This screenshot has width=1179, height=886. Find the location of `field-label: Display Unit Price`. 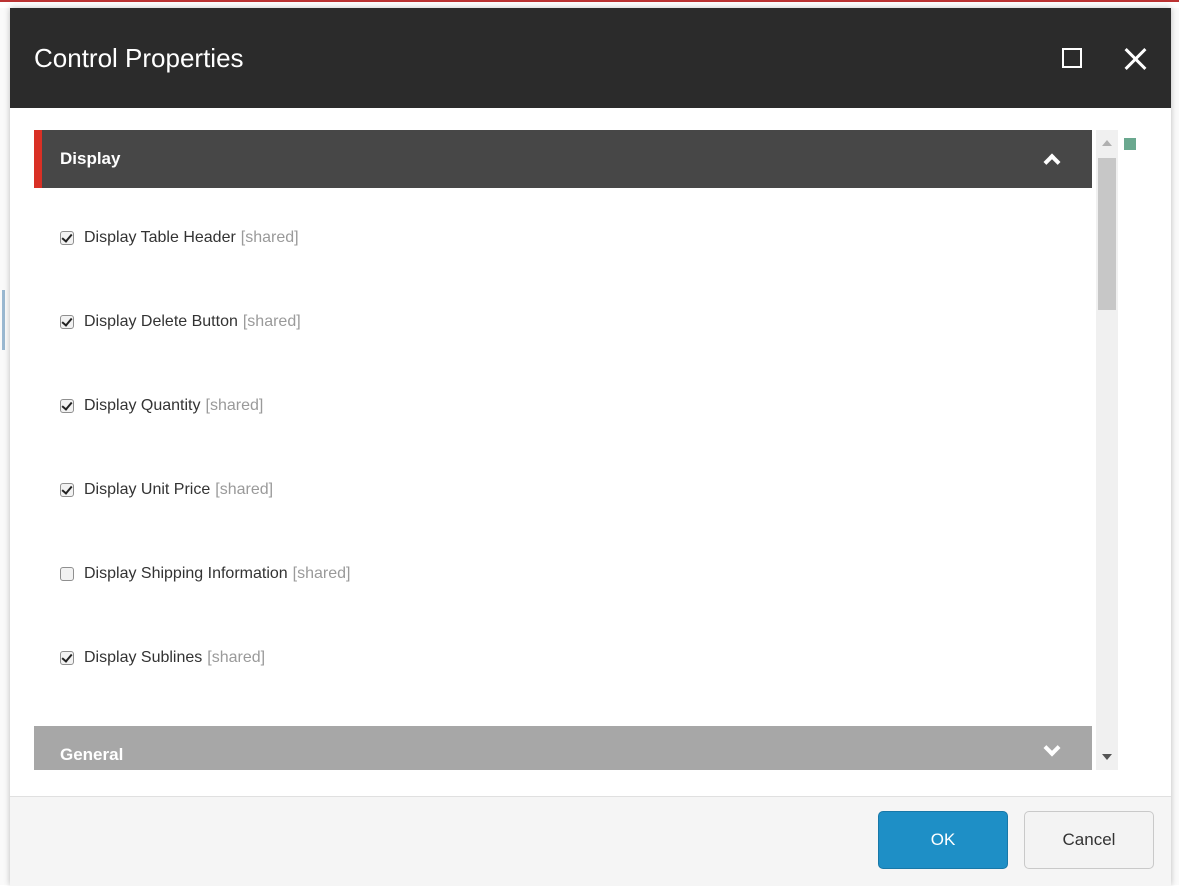

field-label: Display Unit Price is located at coordinates (147, 489).